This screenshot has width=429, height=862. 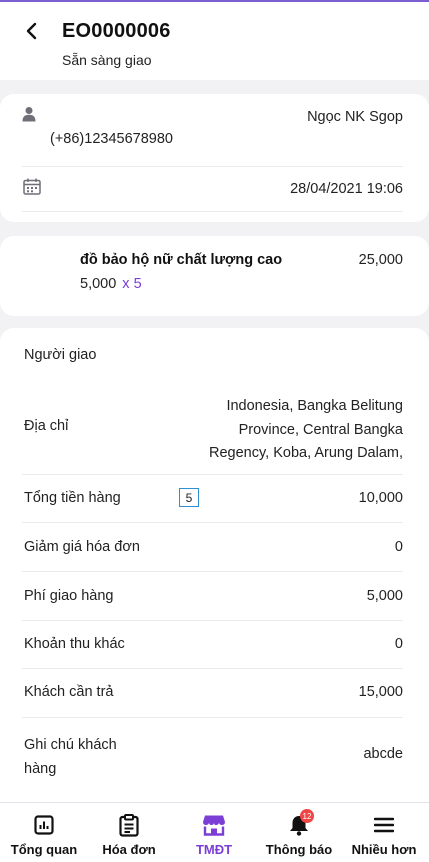 What do you see at coordinates (380, 692) in the screenshot?
I see `amount-due-value: 15,000` at bounding box center [380, 692].